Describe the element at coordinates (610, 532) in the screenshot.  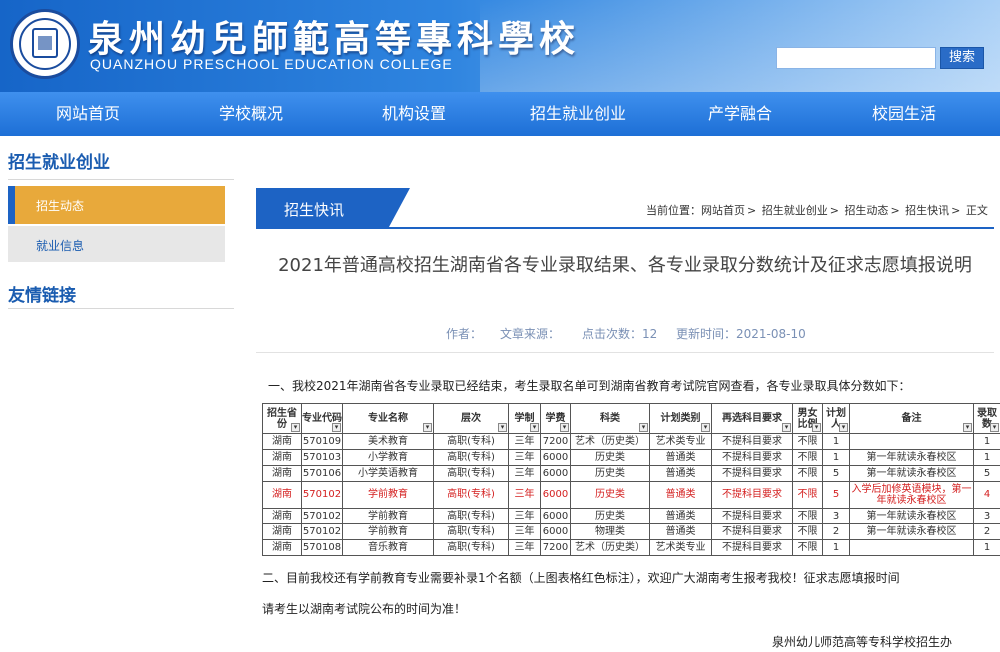
I see `table-cell: 物理类` at that location.